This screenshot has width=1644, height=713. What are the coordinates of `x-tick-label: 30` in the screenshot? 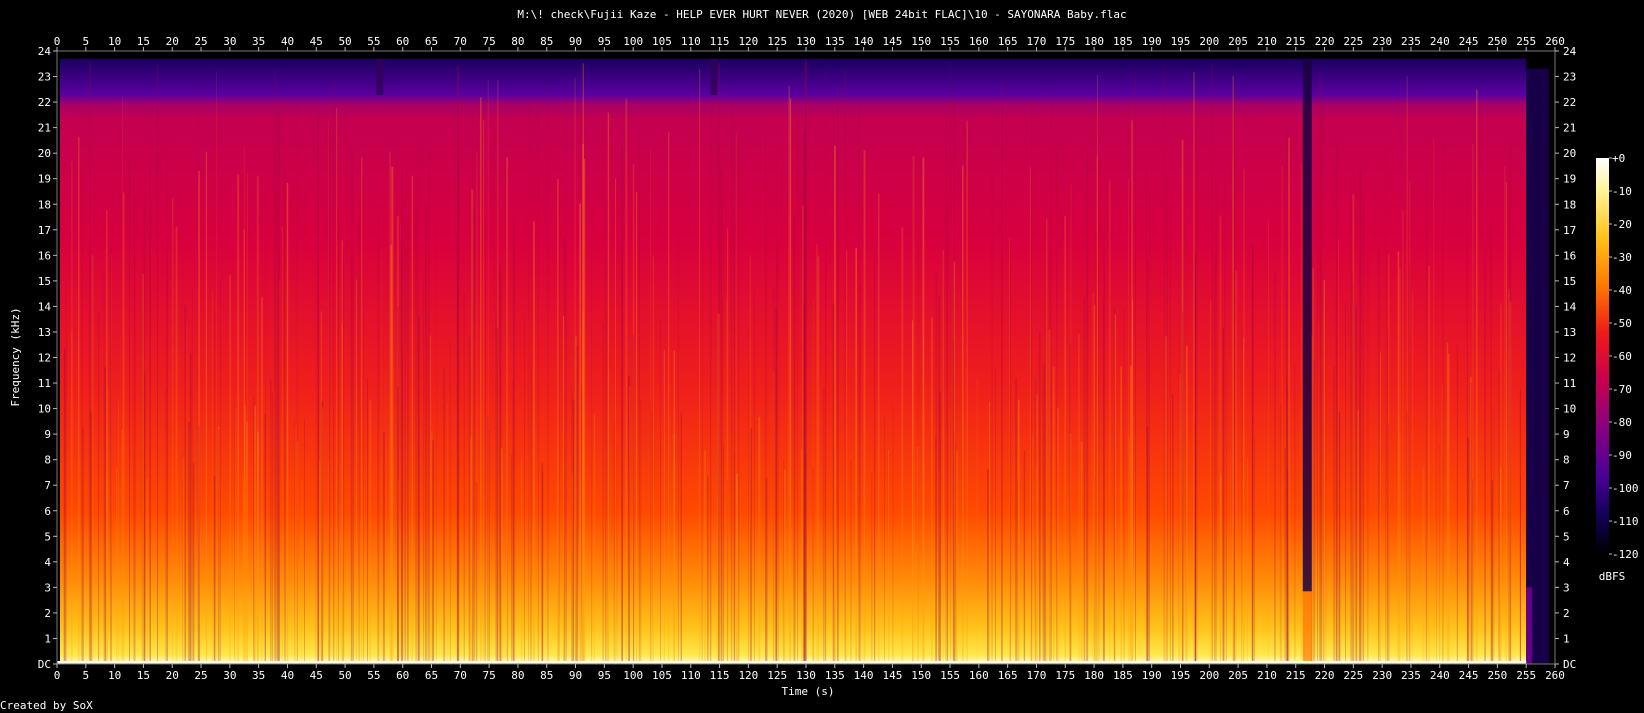 It's located at (229, 675).